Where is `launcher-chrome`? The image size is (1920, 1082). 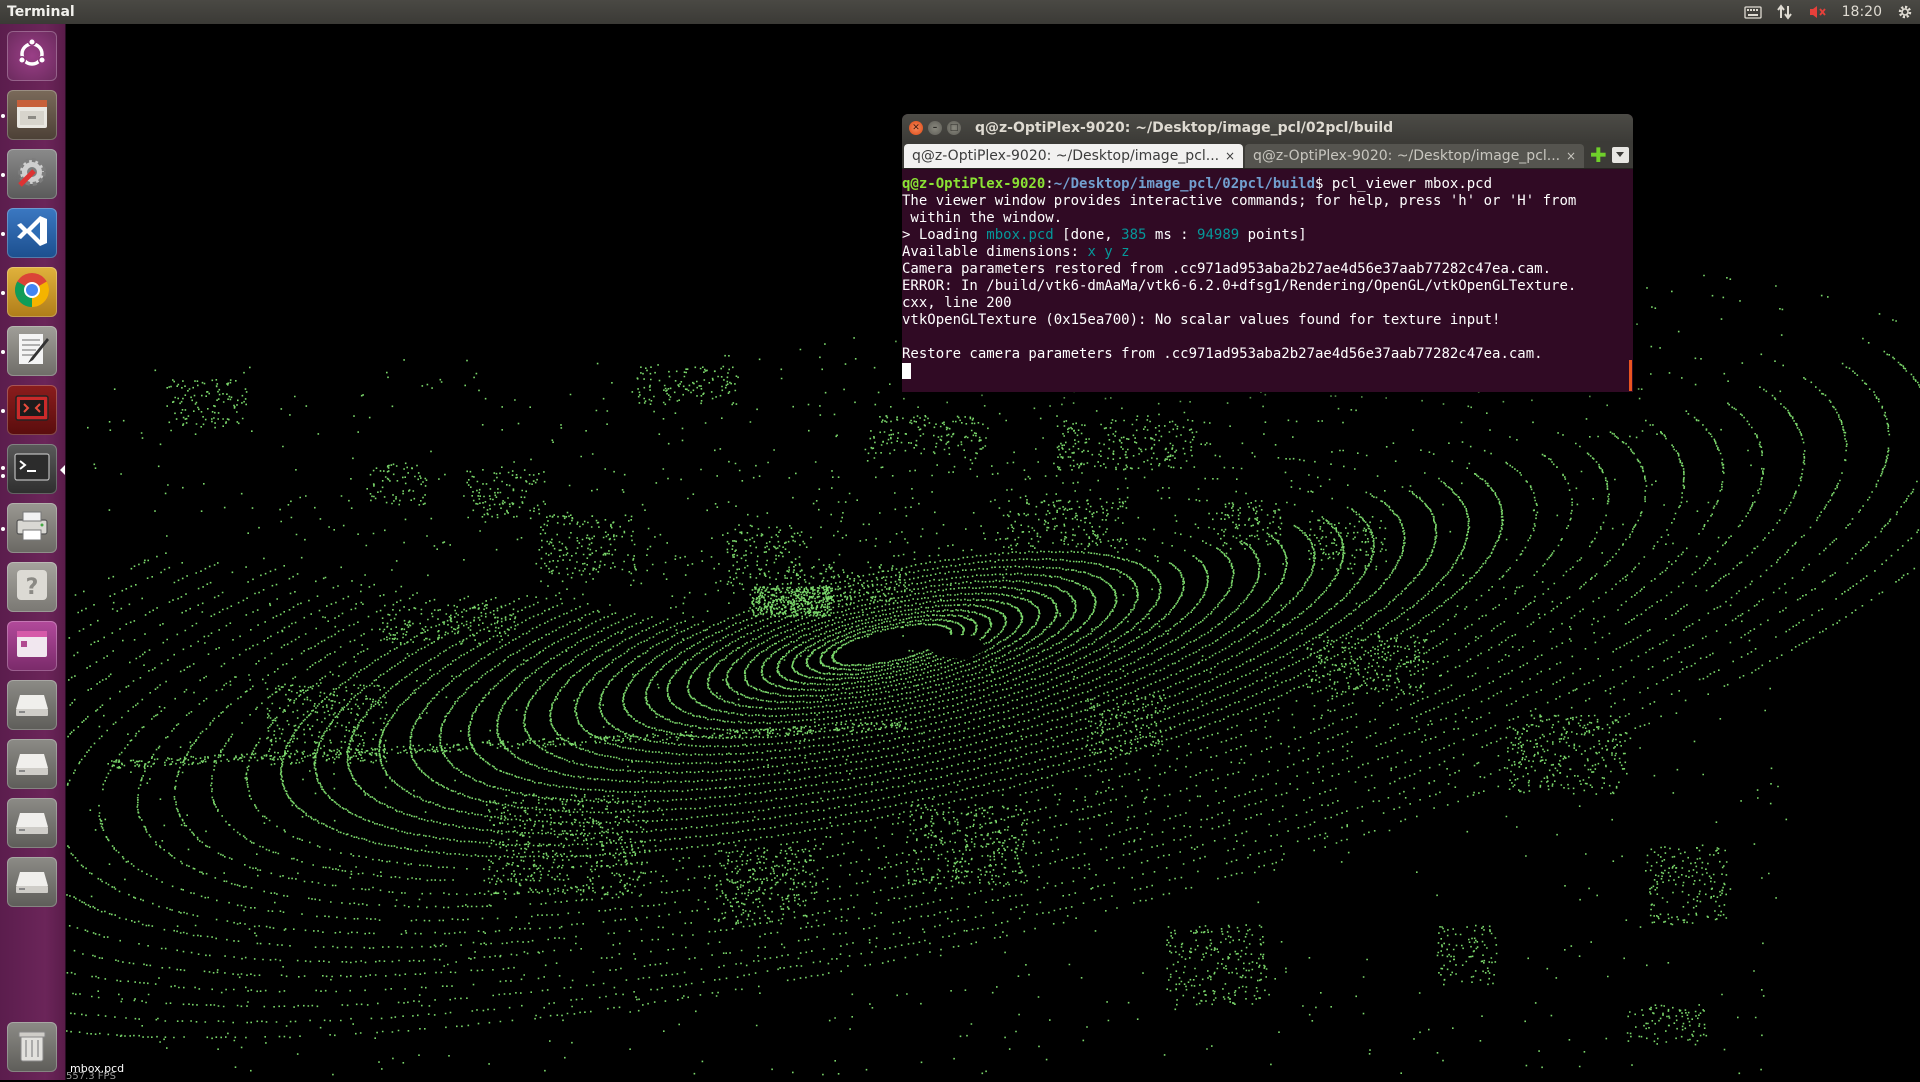 launcher-chrome is located at coordinates (32, 292).